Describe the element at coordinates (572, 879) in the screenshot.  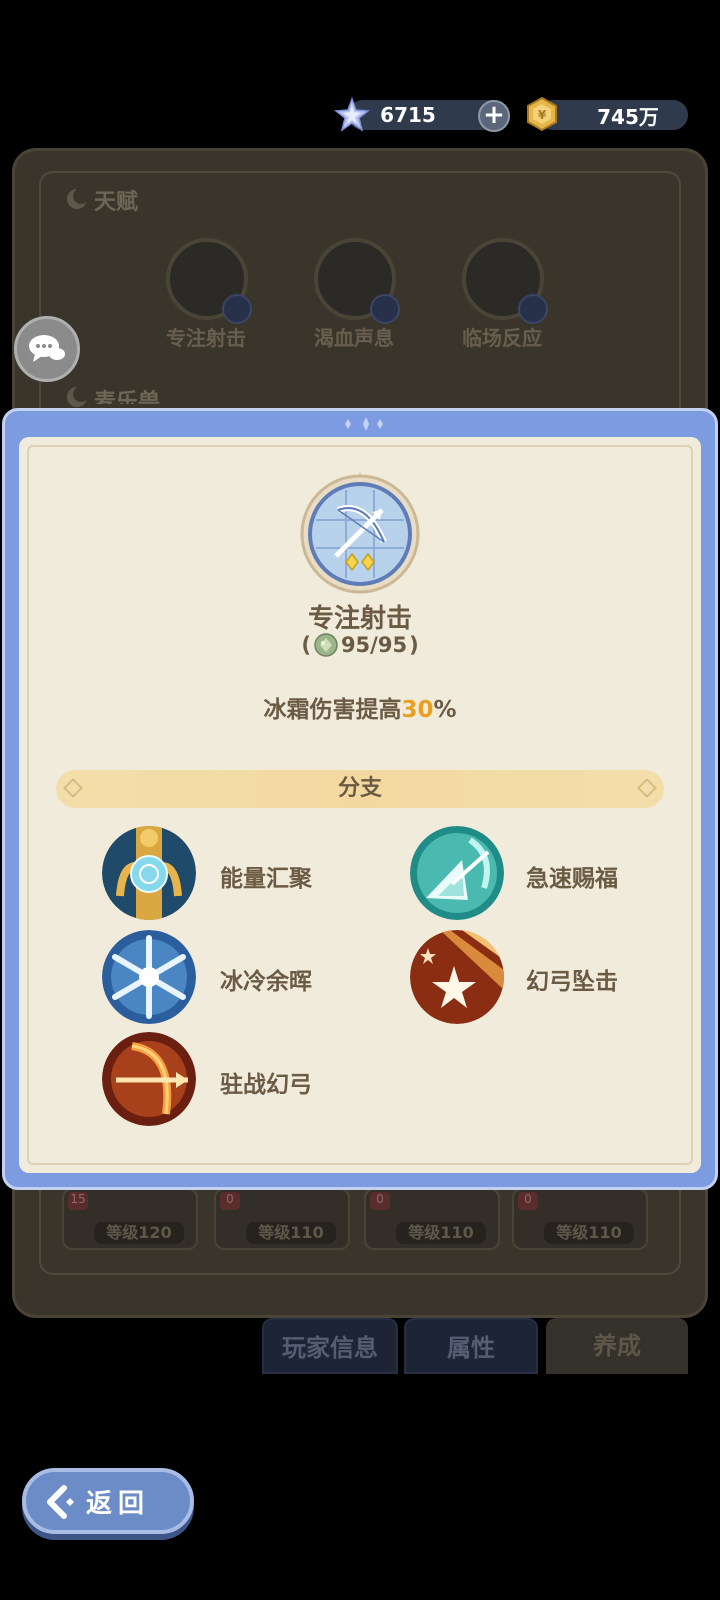
I see `branch-label-2: 急速赐福` at that location.